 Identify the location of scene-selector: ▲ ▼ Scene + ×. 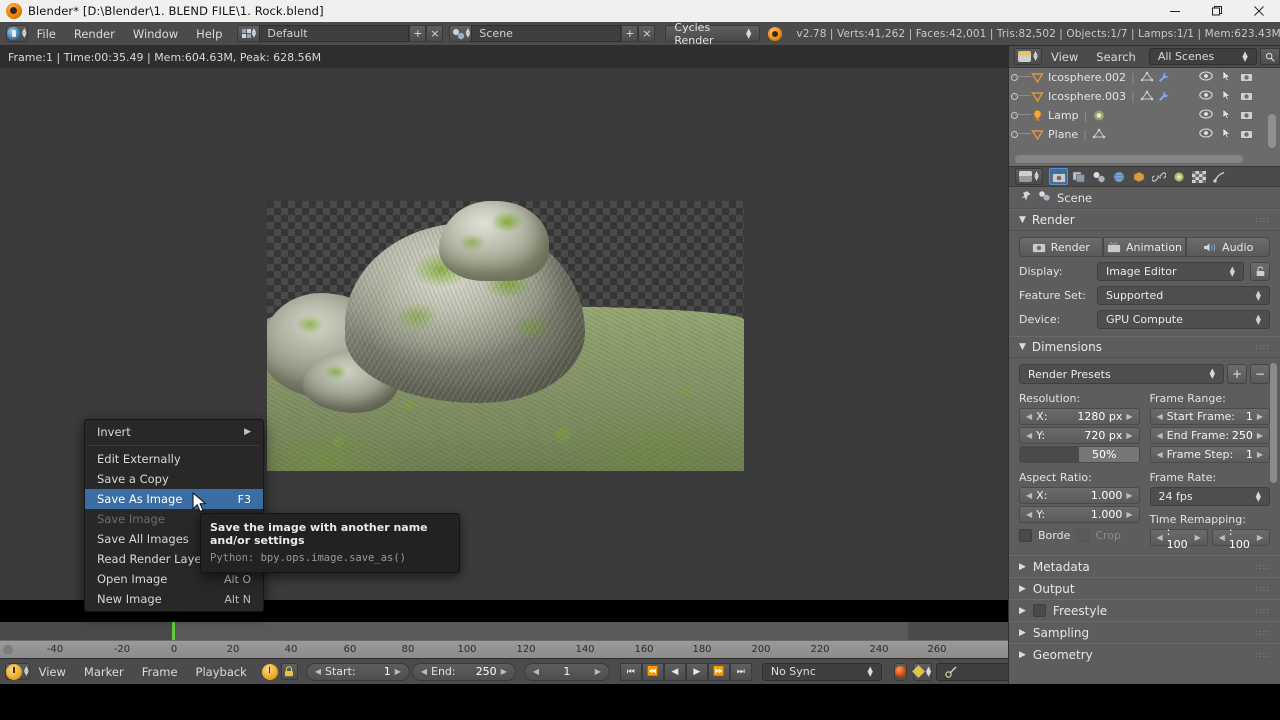
(552, 33).